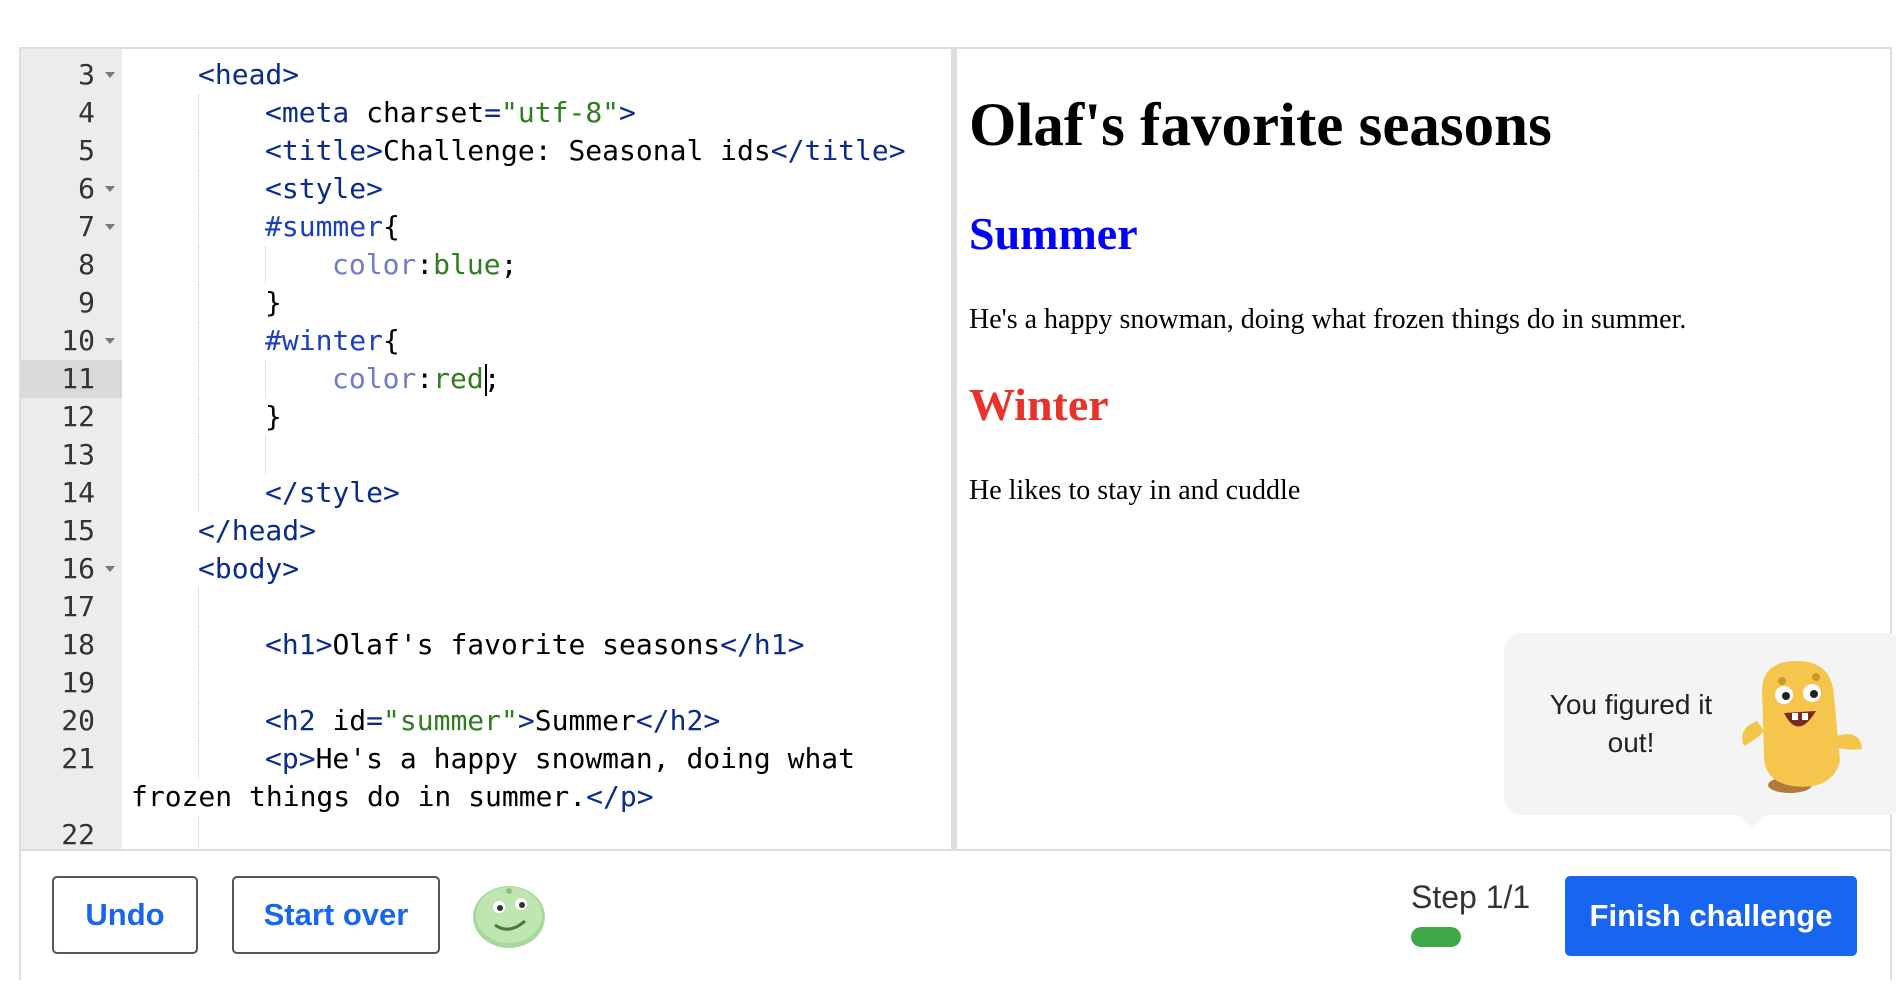 This screenshot has width=1896, height=986. I want to click on code-line: 11 color:red;, so click(486, 379).